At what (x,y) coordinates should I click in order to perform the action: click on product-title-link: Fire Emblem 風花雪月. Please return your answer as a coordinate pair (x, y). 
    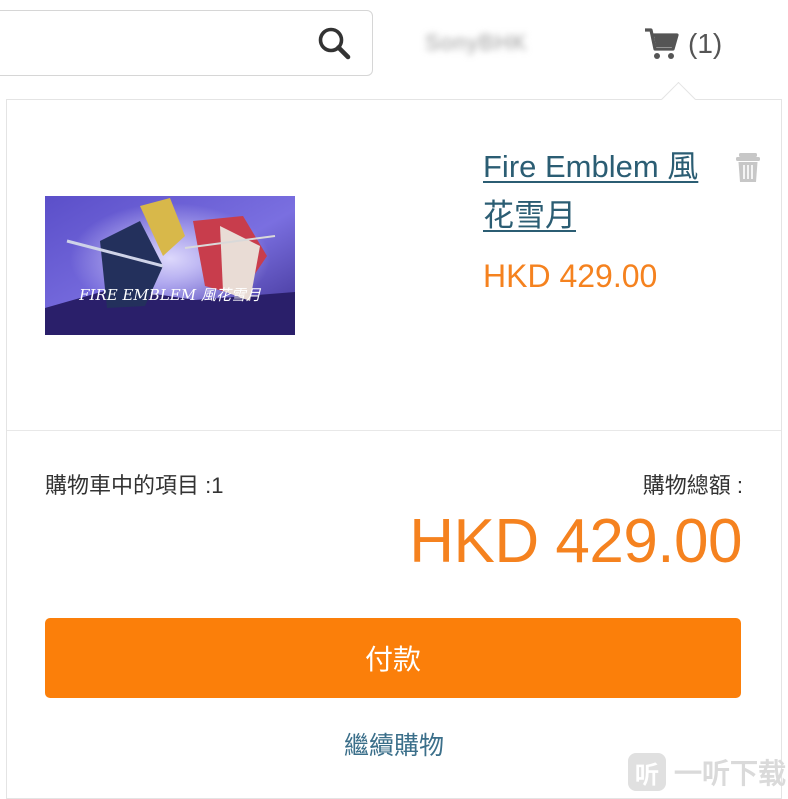
    Looking at the image, I should click on (603, 191).